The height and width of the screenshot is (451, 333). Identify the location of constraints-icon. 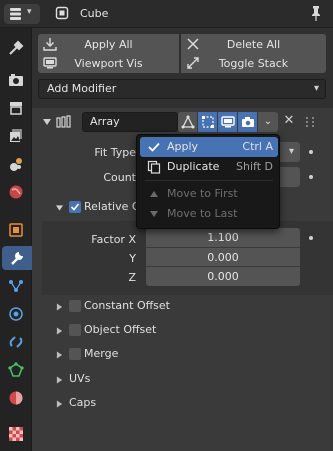
(16, 342).